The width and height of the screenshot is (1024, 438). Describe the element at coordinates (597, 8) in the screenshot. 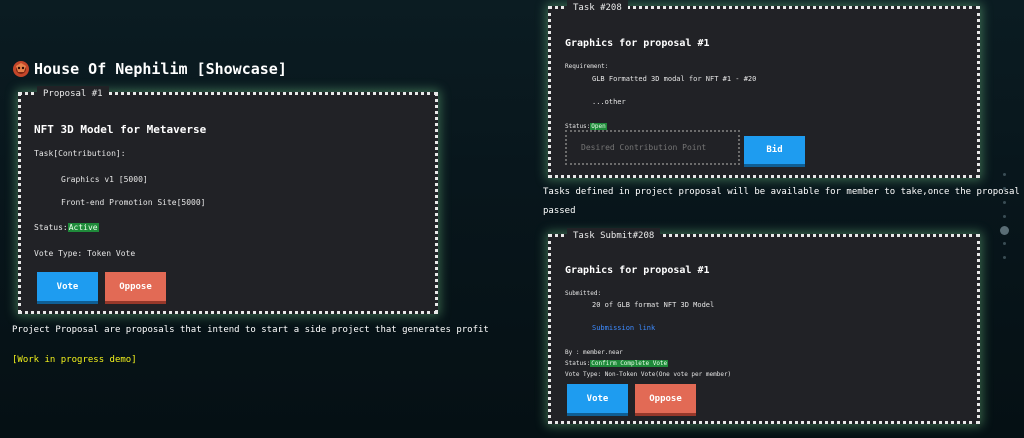

I see `task-tab: Task #208` at that location.